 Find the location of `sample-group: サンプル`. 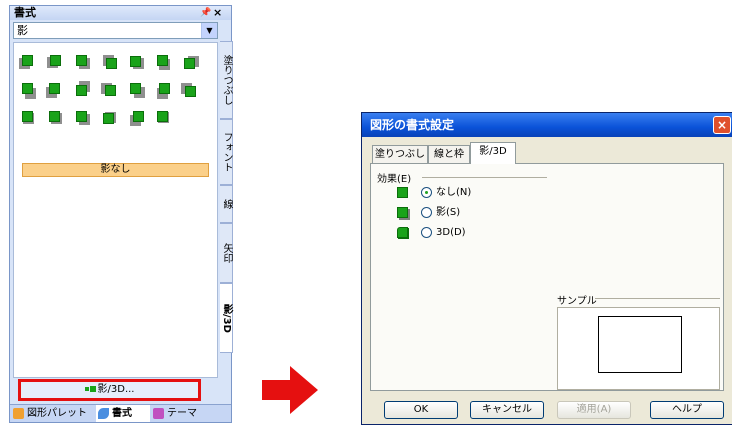

sample-group: サンプル is located at coordinates (638, 342).